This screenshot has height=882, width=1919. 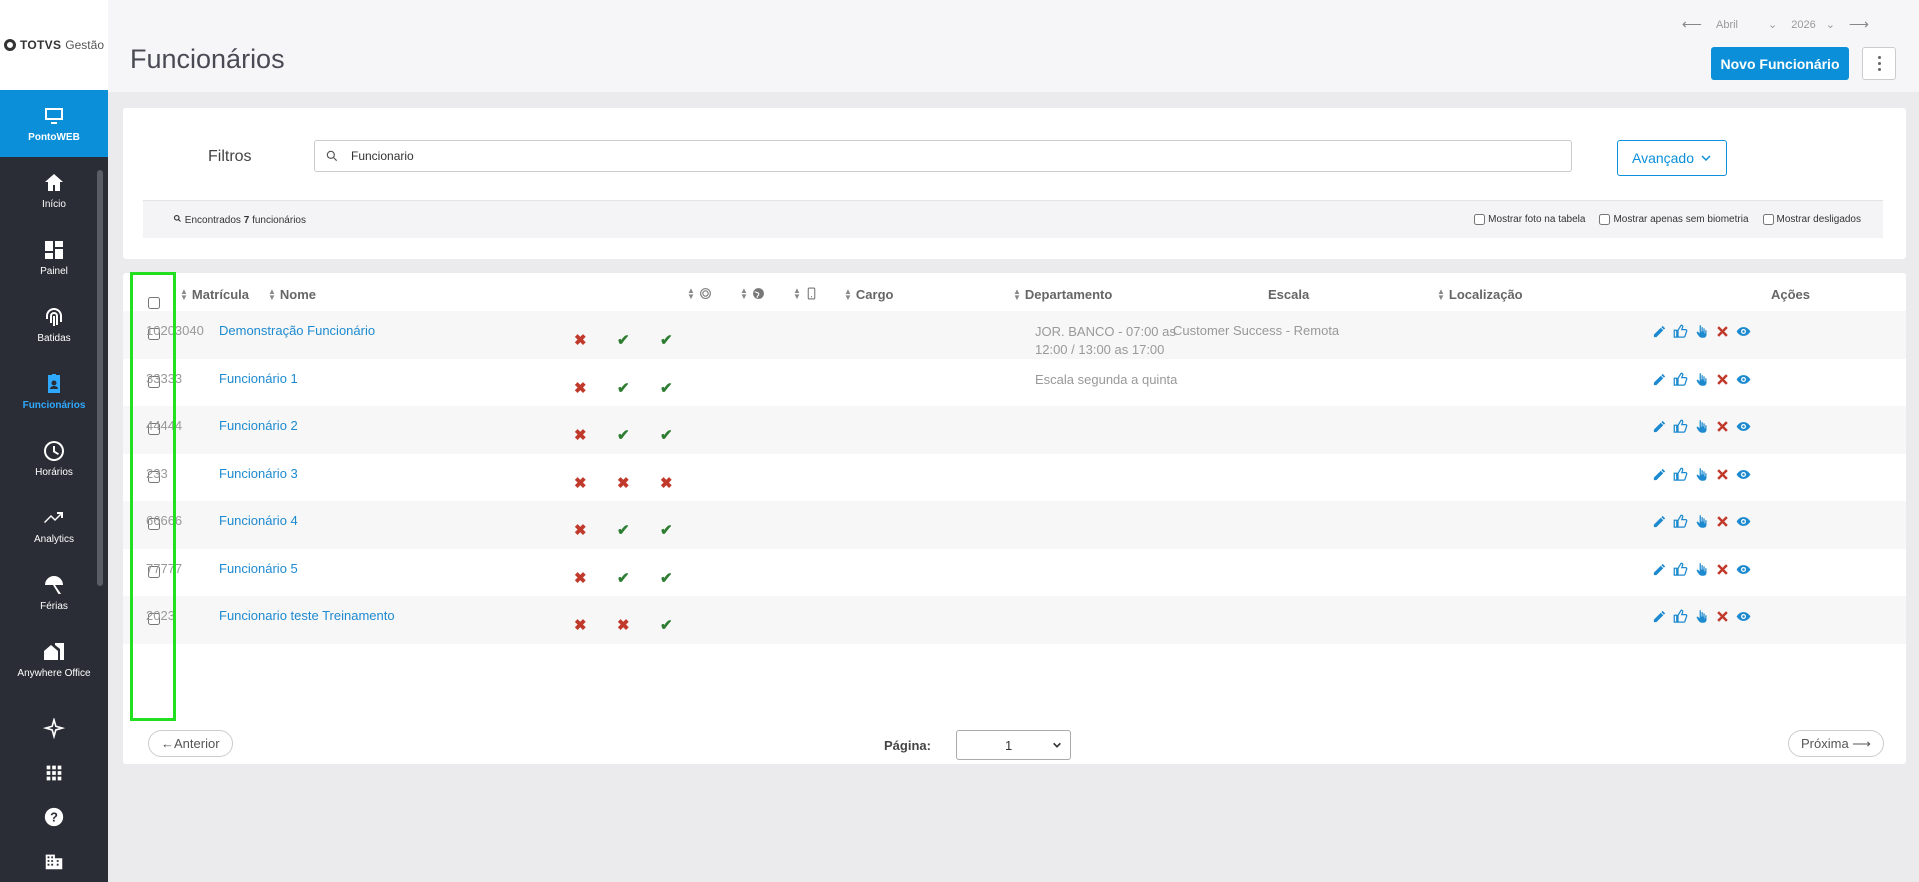 I want to click on previous-page-button: ←Anterior, so click(x=190, y=743).